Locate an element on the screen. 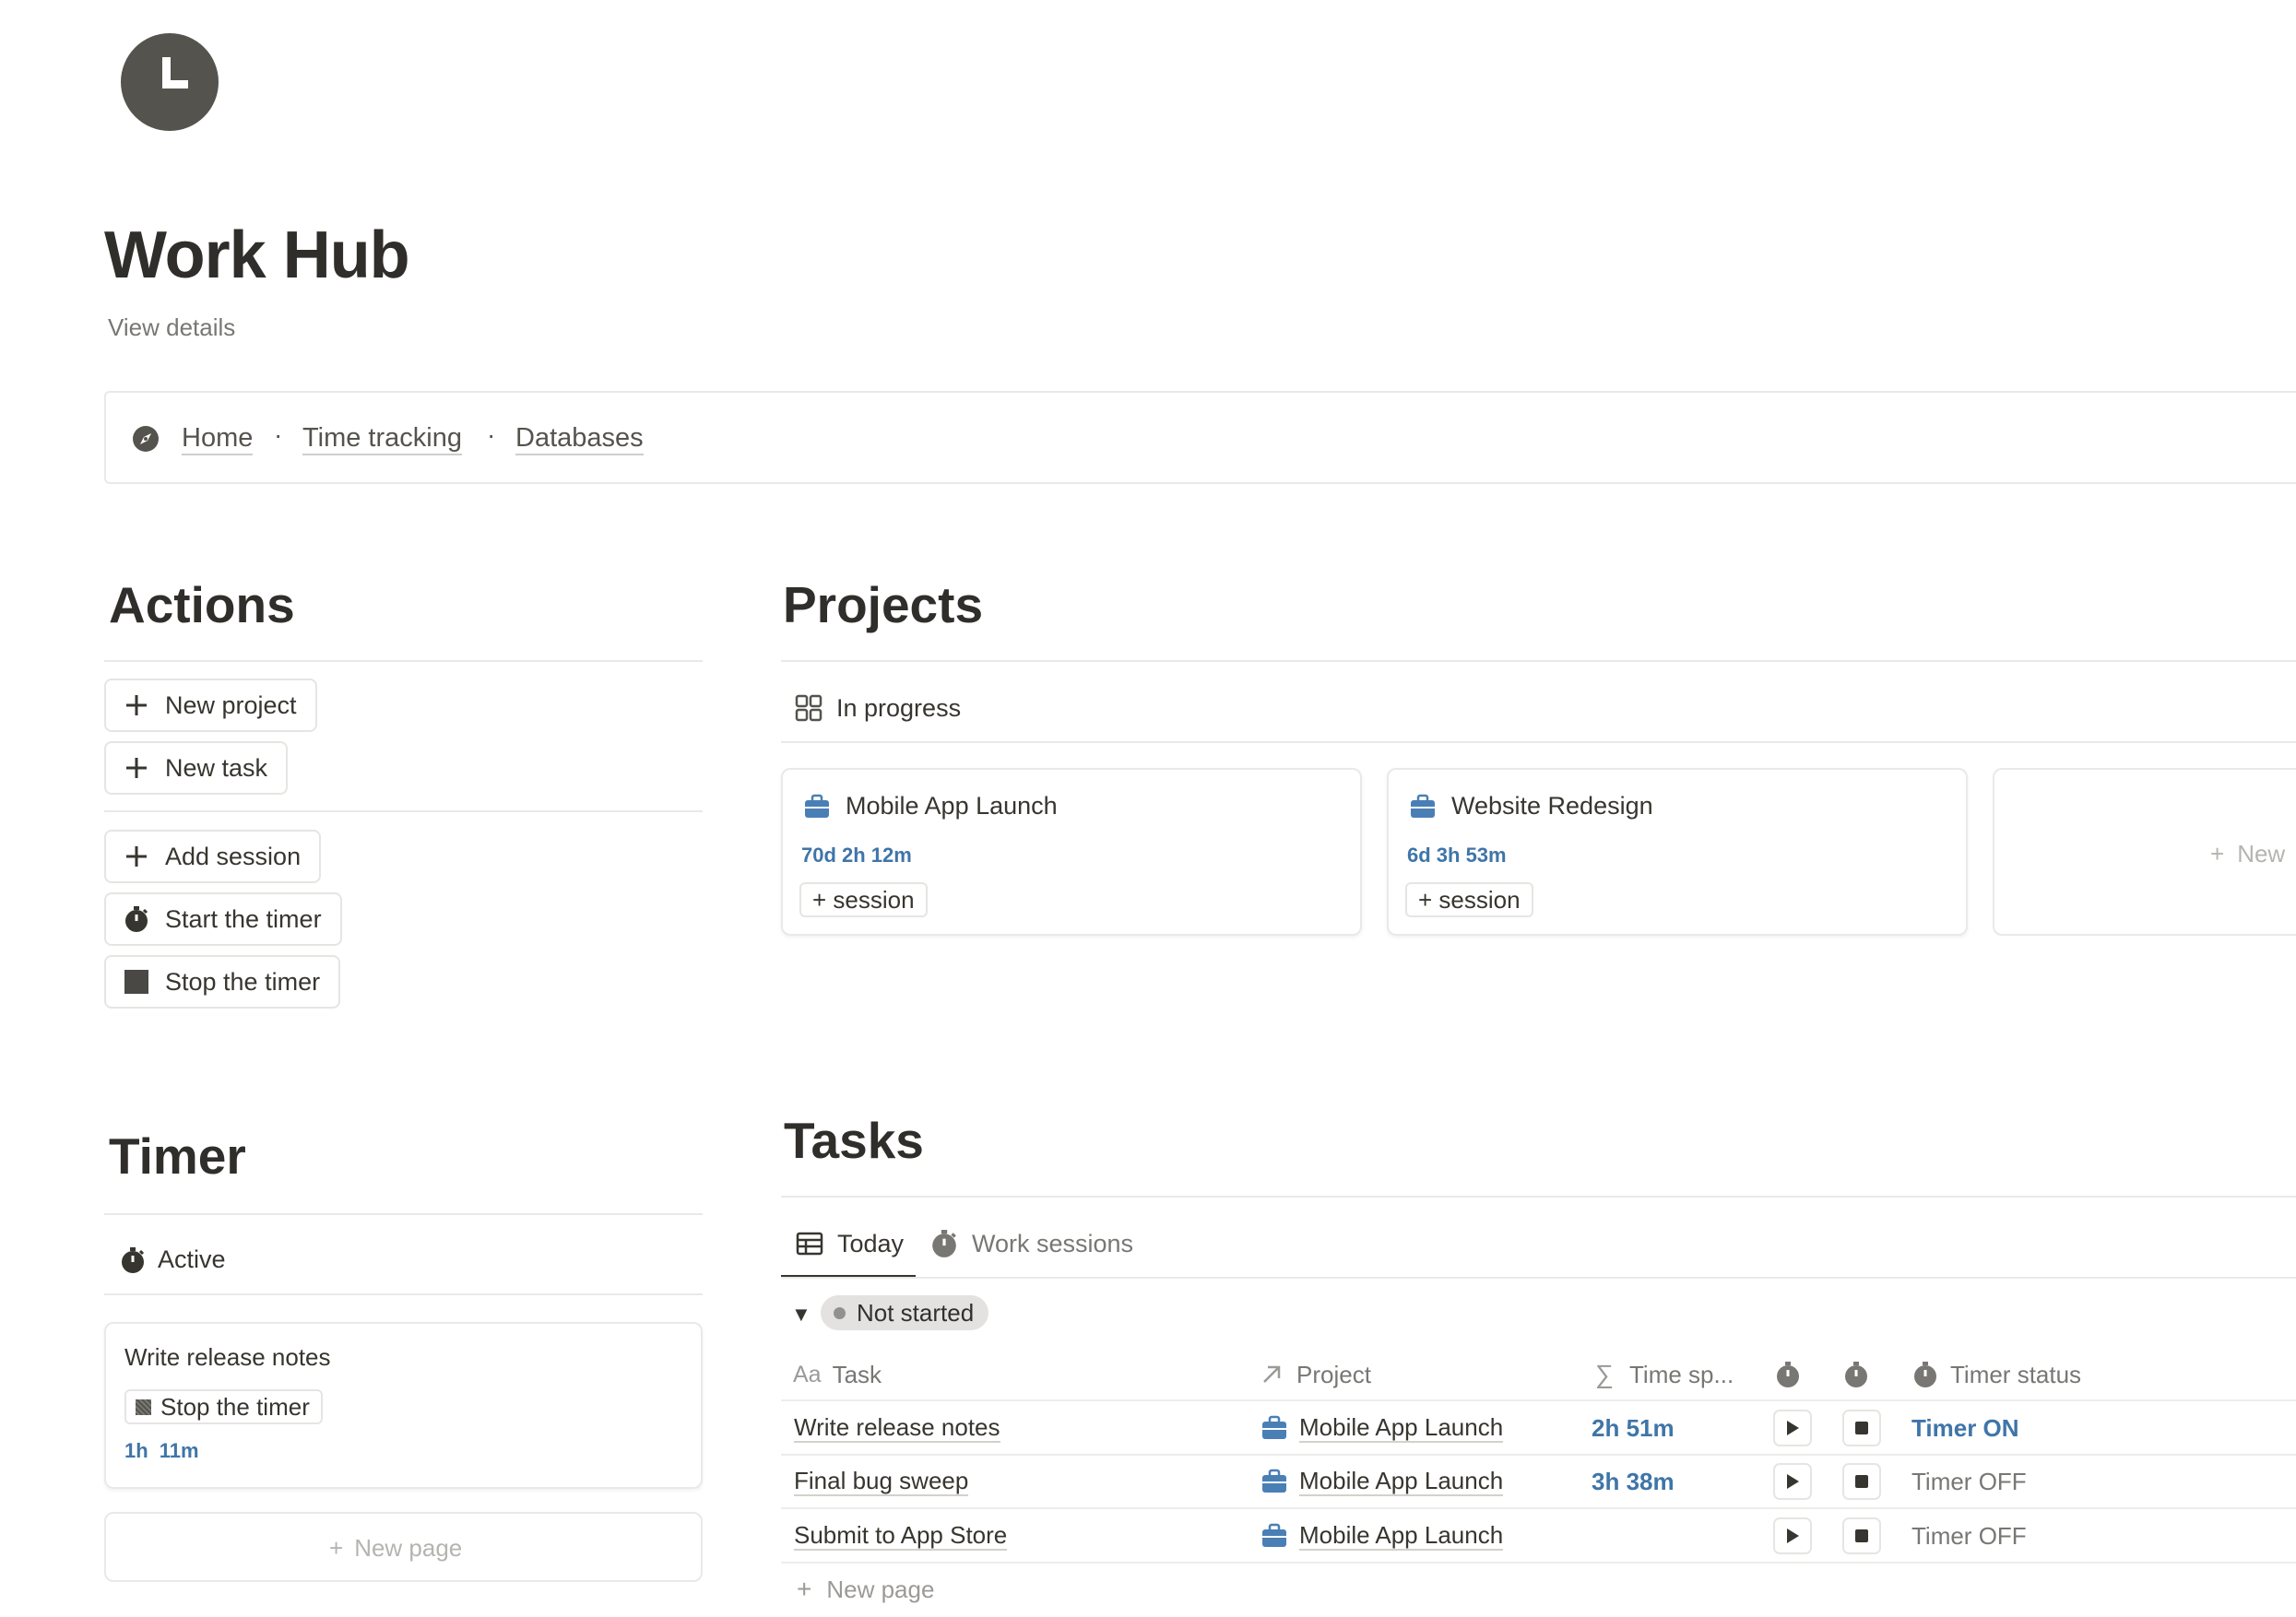 The width and height of the screenshot is (2296, 1617). tab-label: Work sessions is located at coordinates (1053, 1243).